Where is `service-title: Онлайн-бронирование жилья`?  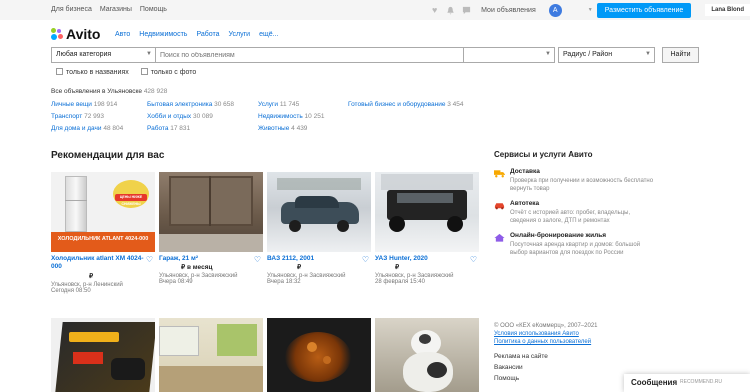 service-title: Онлайн-бронирование жилья is located at coordinates (582, 235).